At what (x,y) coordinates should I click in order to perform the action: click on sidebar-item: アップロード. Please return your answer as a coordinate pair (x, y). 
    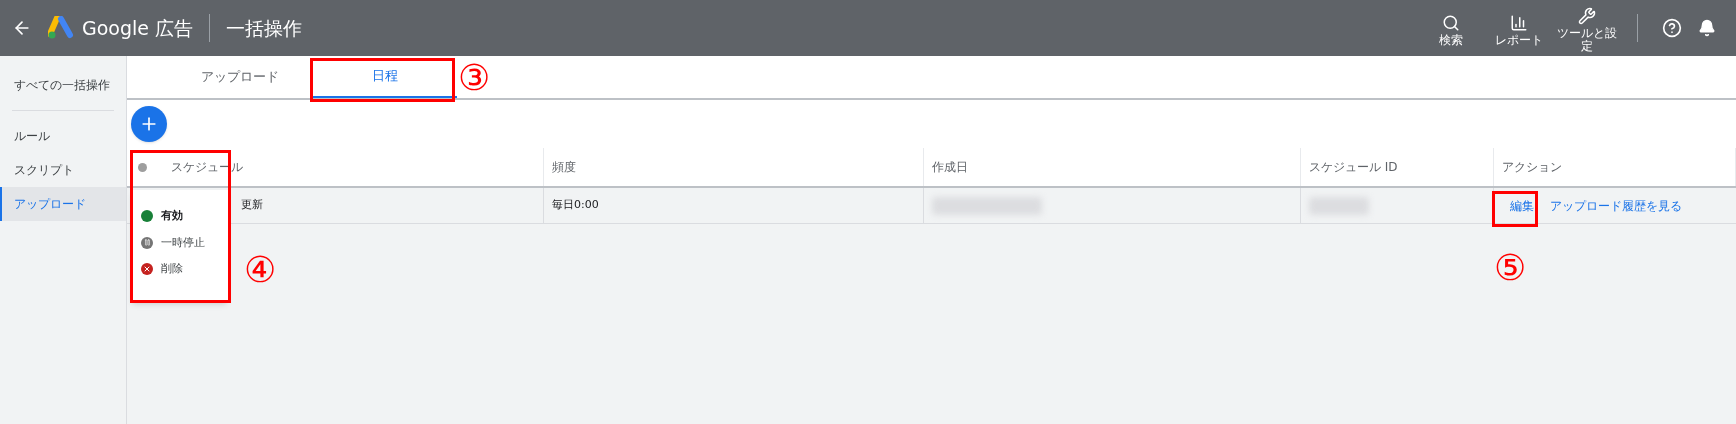
    Looking at the image, I should click on (63, 204).